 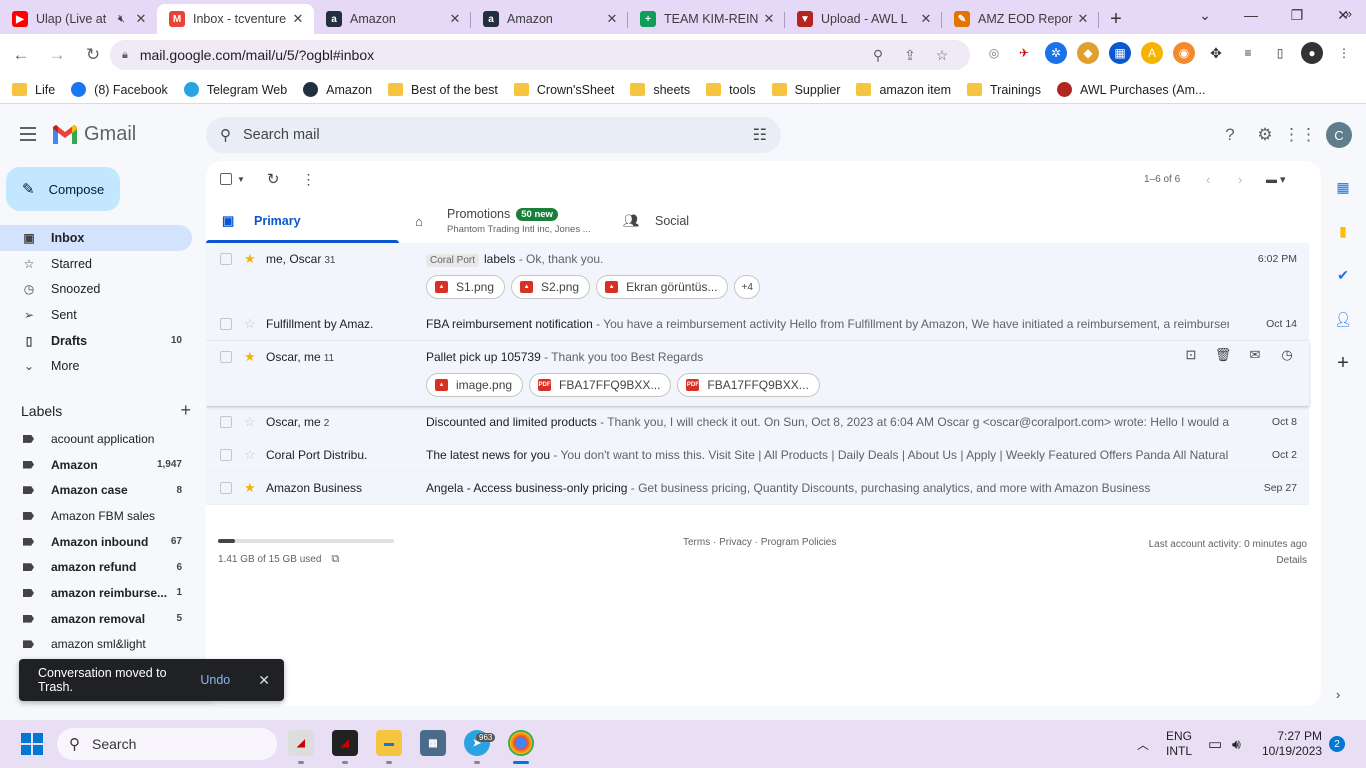 I want to click on zoom-icon: ⚲, so click(x=878, y=55).